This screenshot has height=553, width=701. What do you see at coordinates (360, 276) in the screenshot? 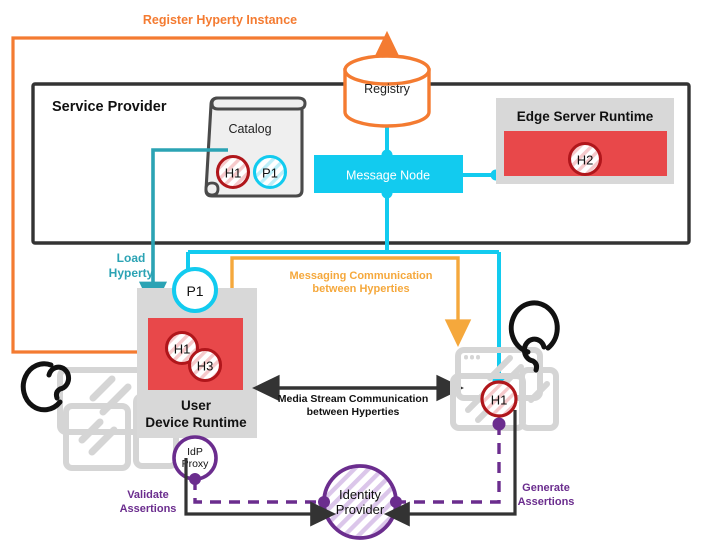
I see `messaging-communication-label-line1: Messaging Communication` at bounding box center [360, 276].